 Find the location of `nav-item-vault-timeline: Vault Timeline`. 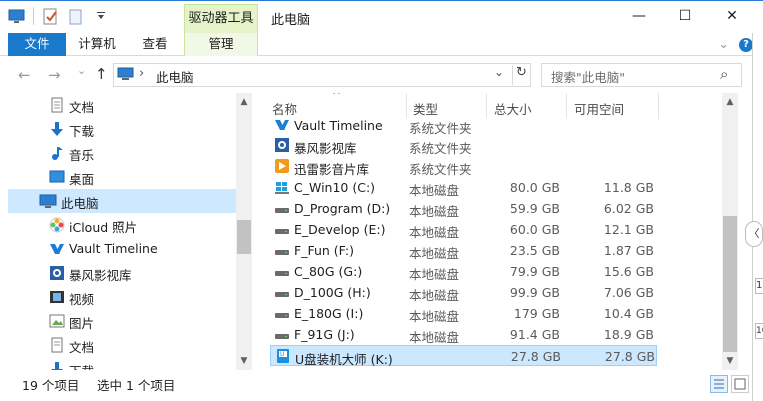

nav-item-vault-timeline: Vault Timeline is located at coordinates (122, 249).